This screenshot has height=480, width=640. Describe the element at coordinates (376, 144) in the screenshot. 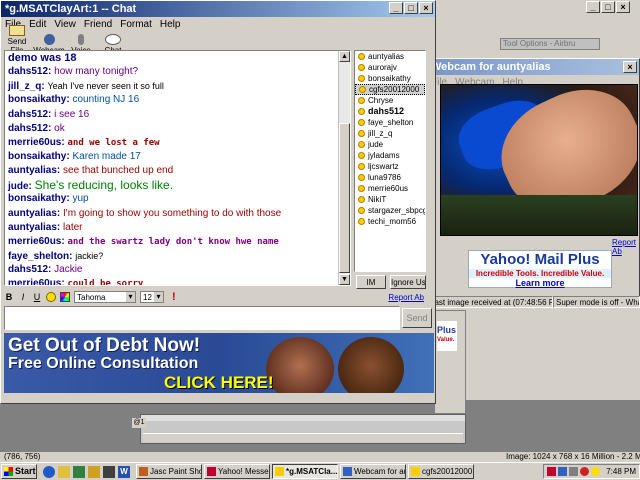

I see `user-name: jude` at that location.